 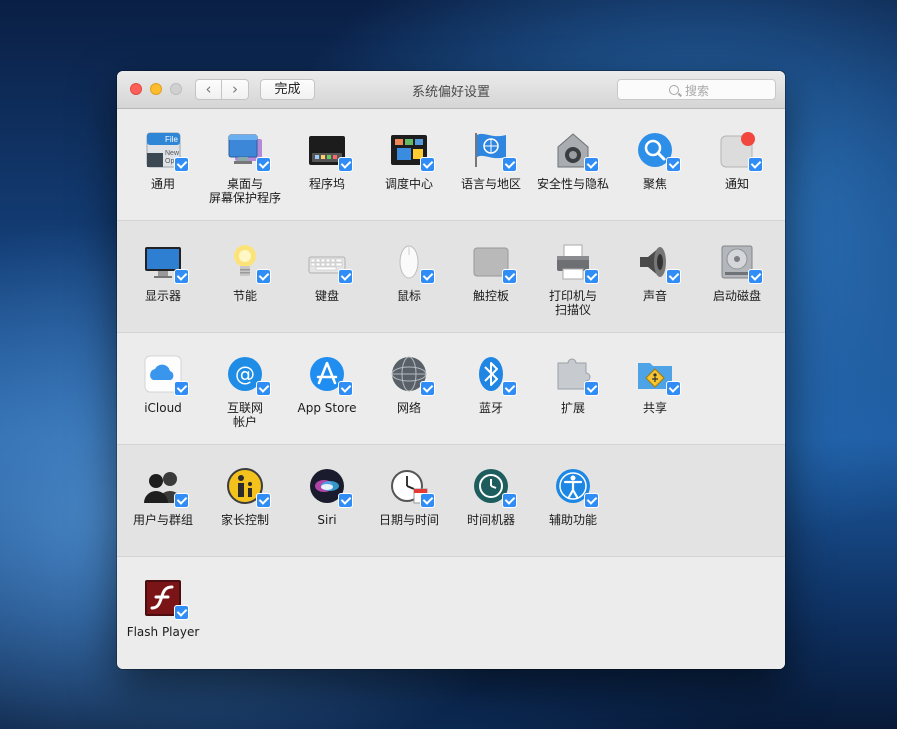 What do you see at coordinates (162, 184) in the screenshot?
I see `pane-label: 通用` at bounding box center [162, 184].